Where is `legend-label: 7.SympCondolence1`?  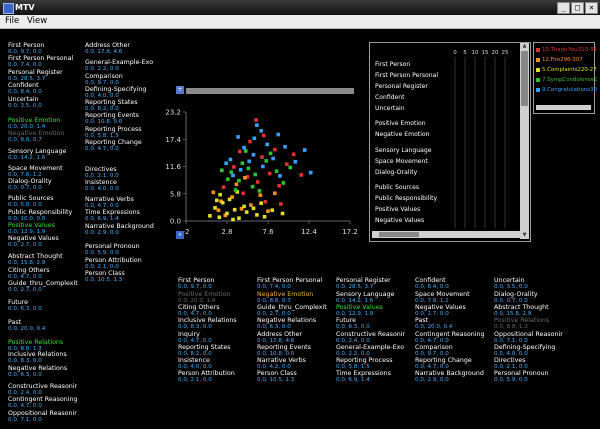
legend-label: 7.SympCondolence1 is located at coordinates (570, 80).